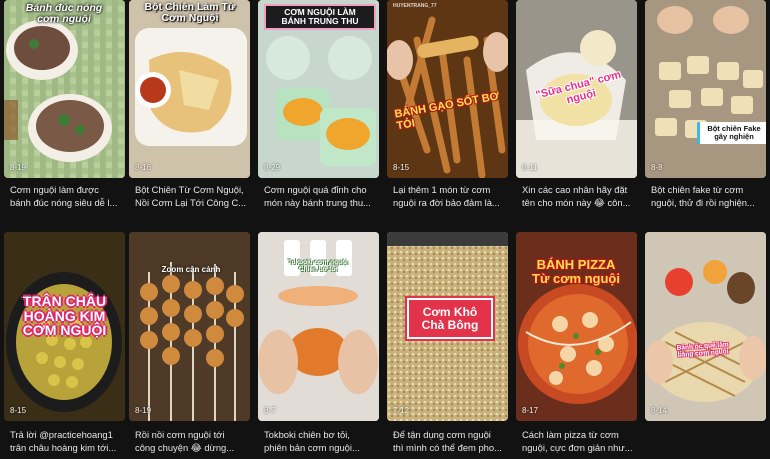 This screenshot has height=459, width=770. I want to click on video-thumbnail: Bánh đúc nóng cơm nguội 8-19, so click(64, 89).